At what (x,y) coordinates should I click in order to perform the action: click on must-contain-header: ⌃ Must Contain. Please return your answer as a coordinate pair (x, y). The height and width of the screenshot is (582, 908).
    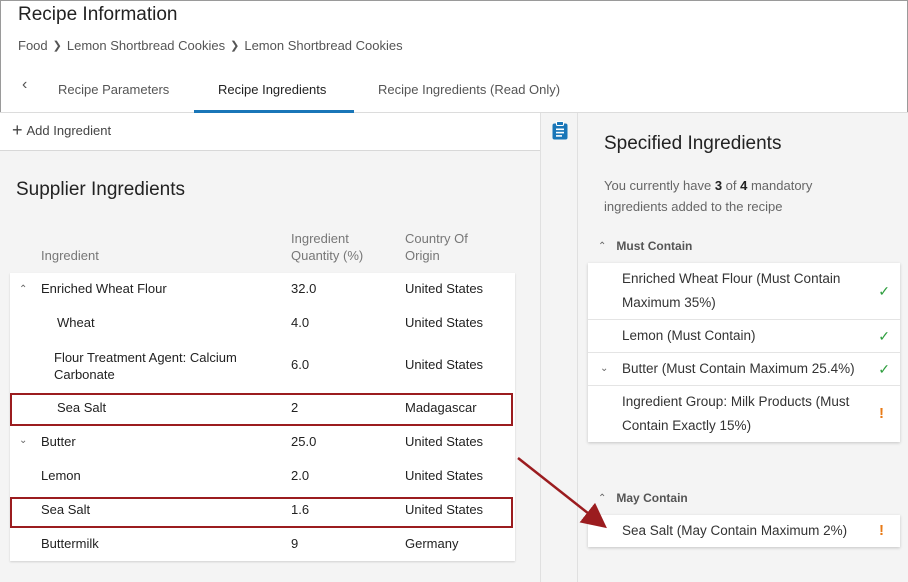
    Looking at the image, I should click on (645, 246).